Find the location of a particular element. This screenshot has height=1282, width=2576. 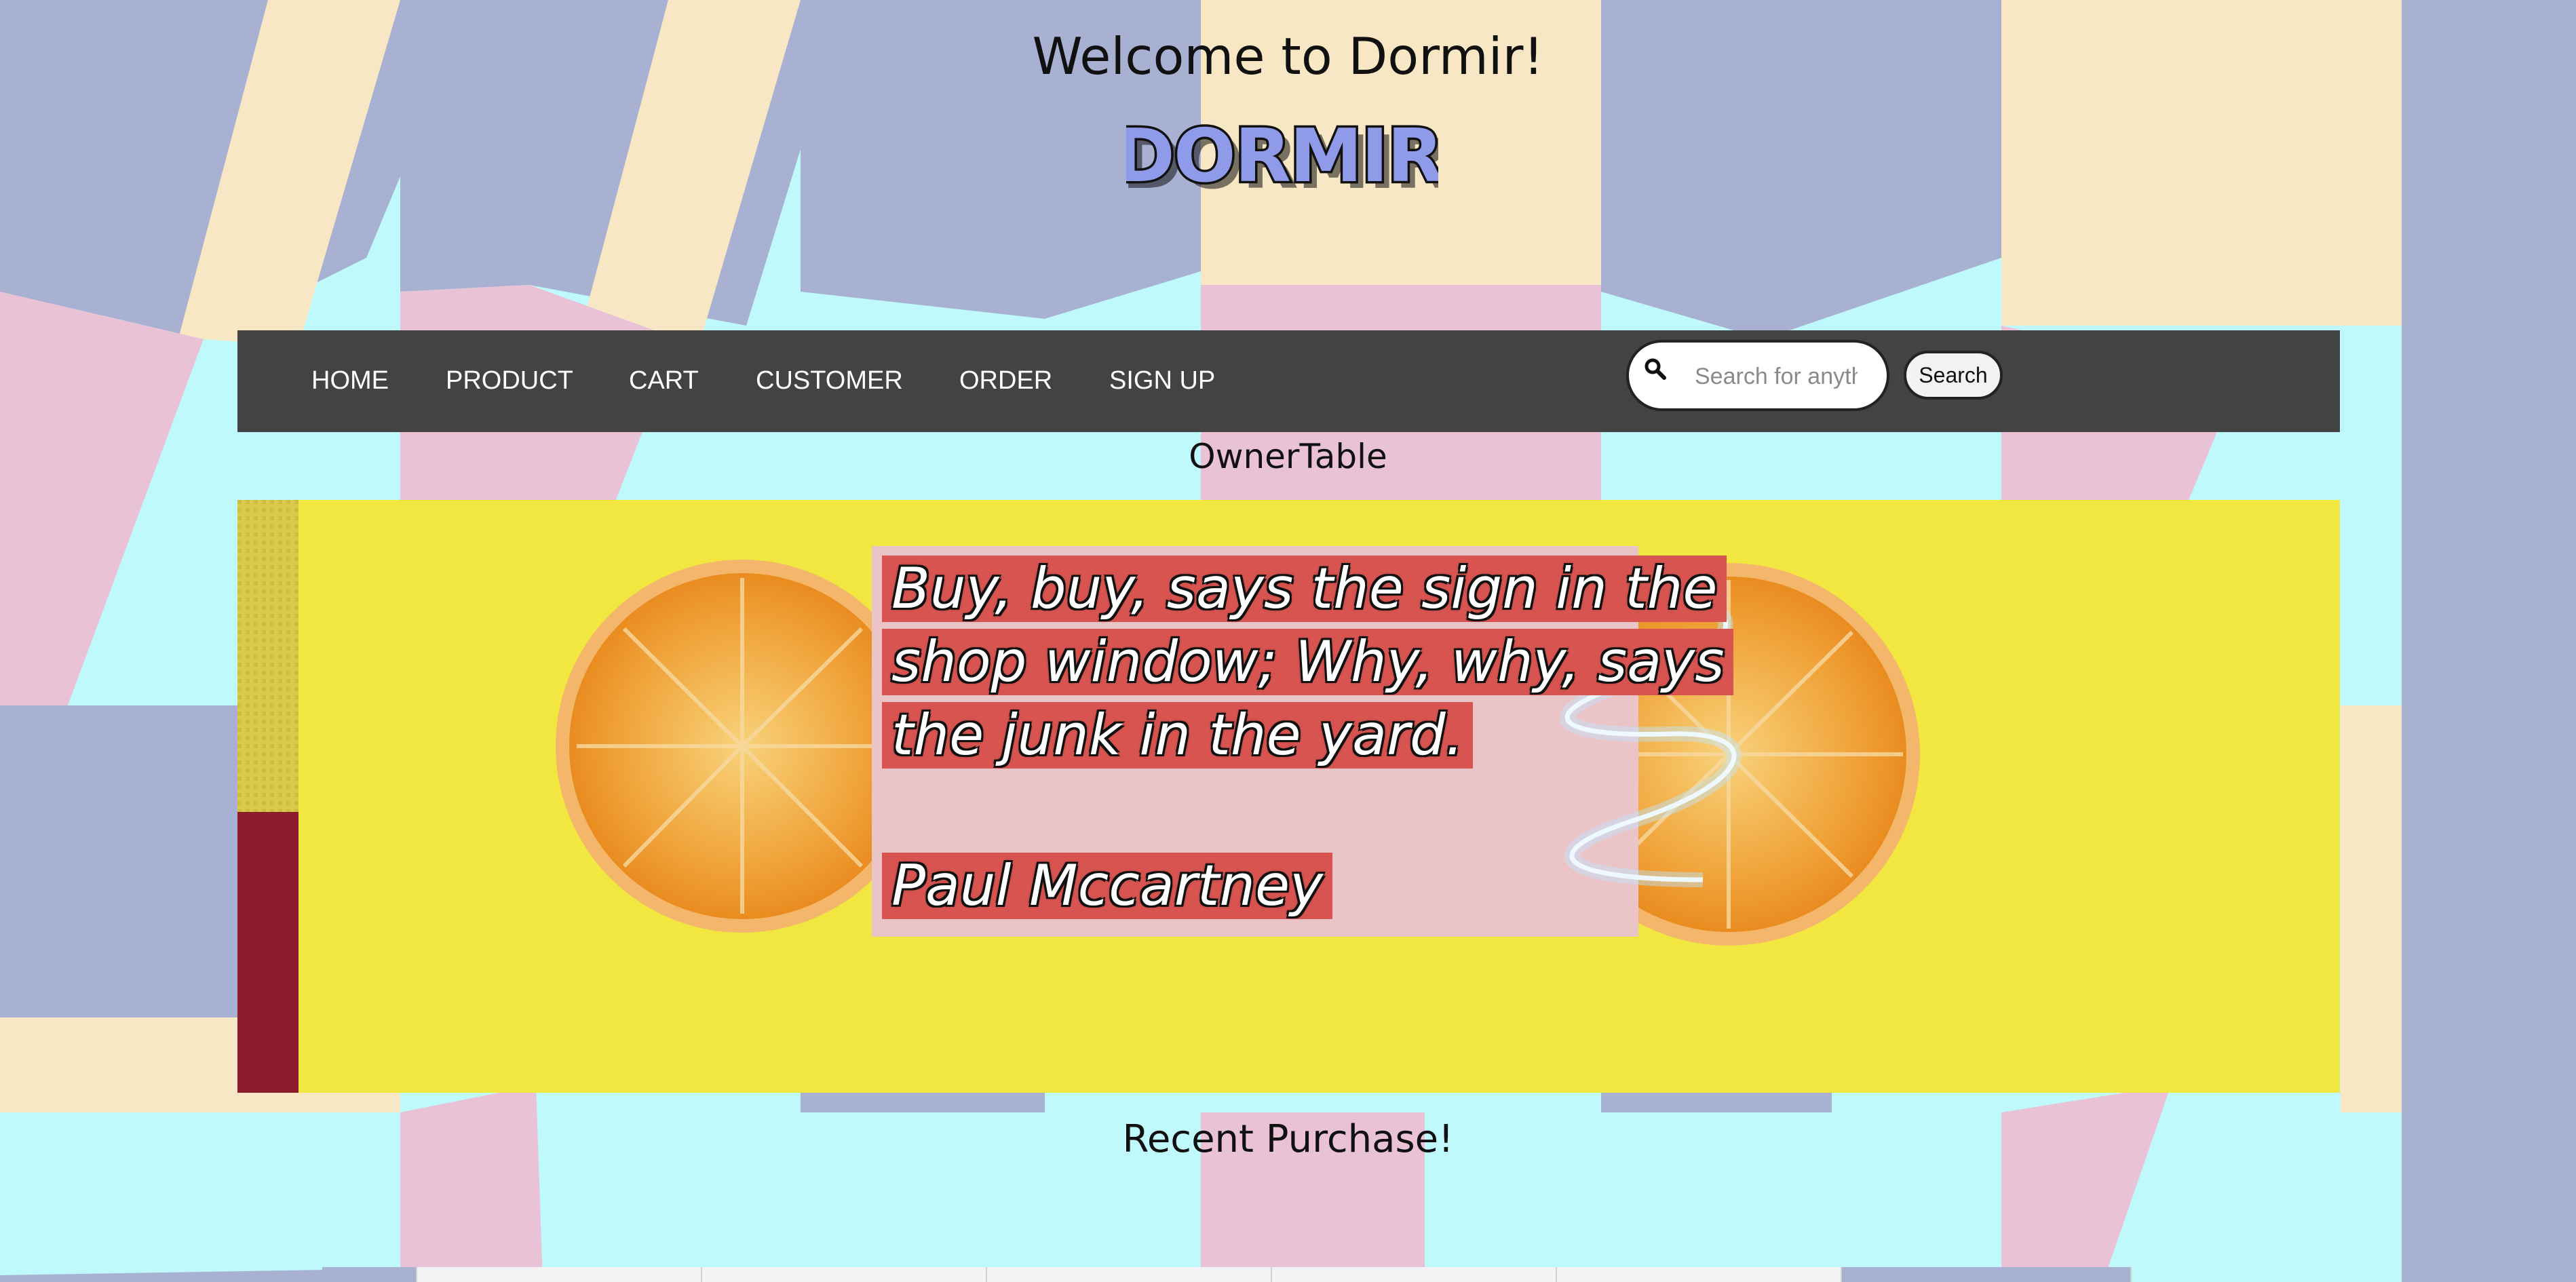

search-box is located at coordinates (1757, 375).